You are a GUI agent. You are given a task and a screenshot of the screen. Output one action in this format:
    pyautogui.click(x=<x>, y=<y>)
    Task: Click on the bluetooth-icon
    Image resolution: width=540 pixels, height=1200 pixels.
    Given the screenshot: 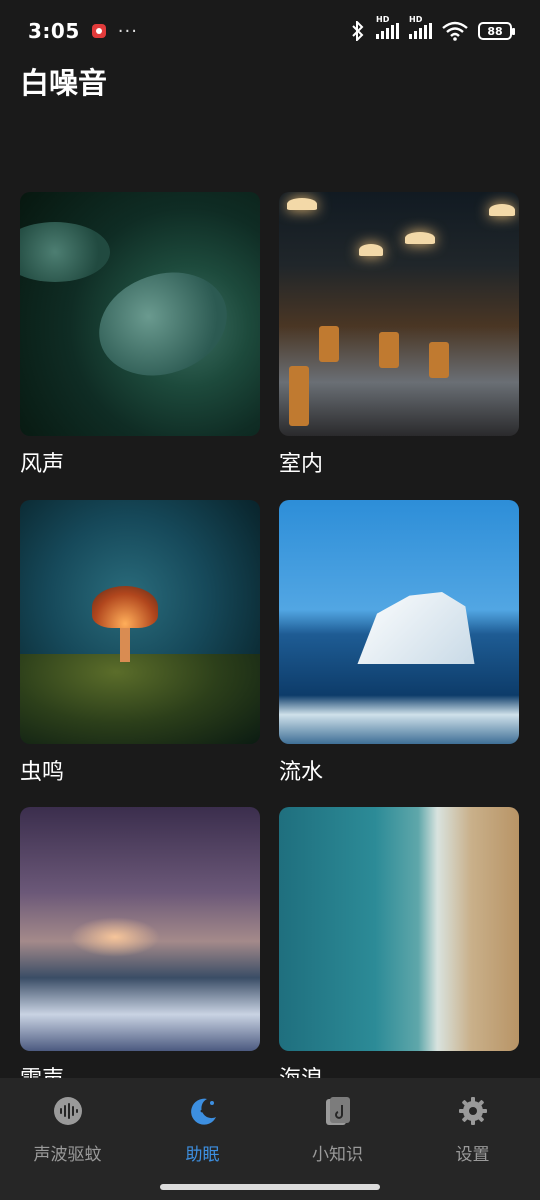 What is the action you would take?
    pyautogui.click(x=358, y=31)
    